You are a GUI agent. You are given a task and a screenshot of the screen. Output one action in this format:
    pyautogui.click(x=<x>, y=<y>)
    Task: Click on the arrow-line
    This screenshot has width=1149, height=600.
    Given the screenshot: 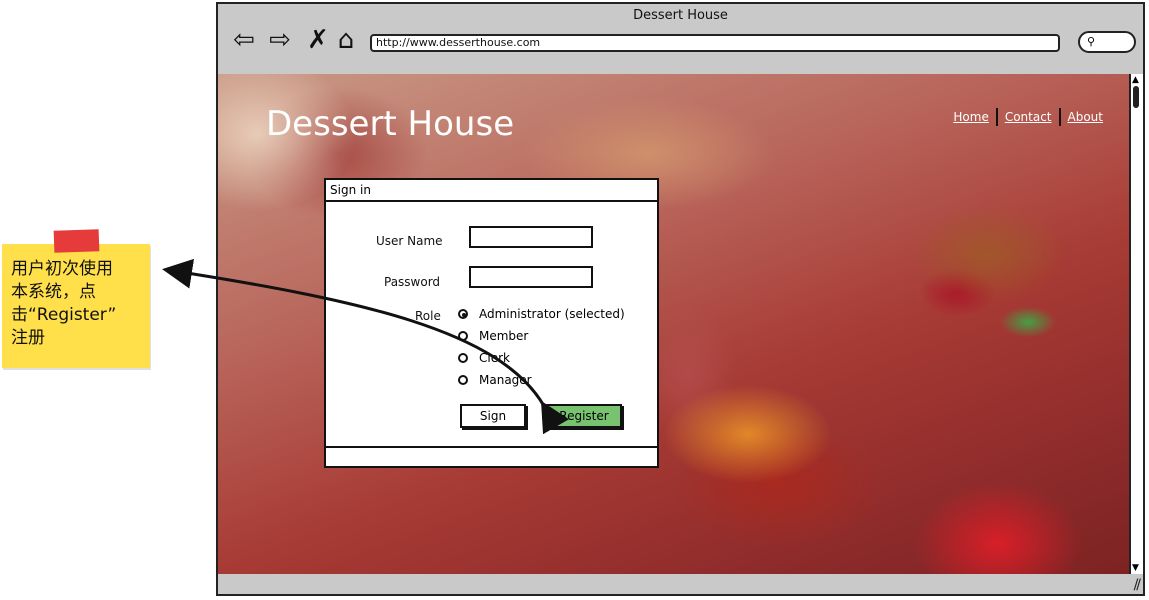 What is the action you would take?
    pyautogui.click(x=366, y=346)
    